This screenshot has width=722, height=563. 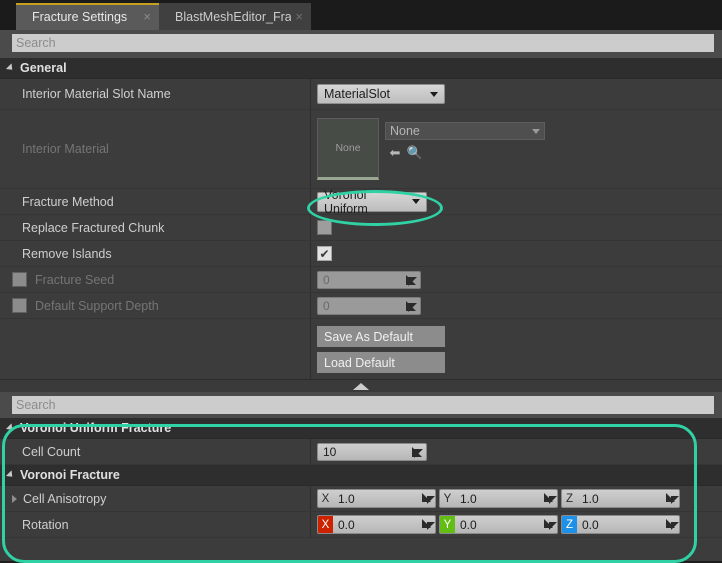 I want to click on tab-fracture-settings-label: Fracture Settings, so click(x=80, y=16).